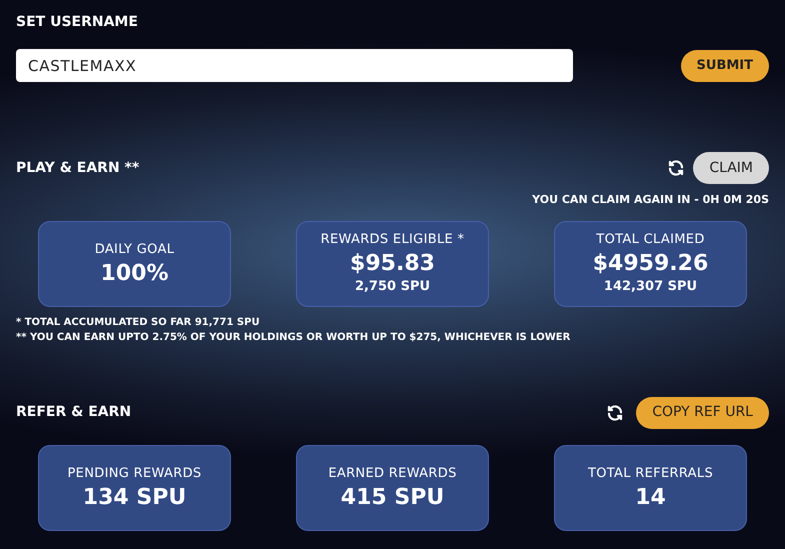 This screenshot has height=549, width=785. What do you see at coordinates (392, 474) in the screenshot?
I see `stat-label: EARNED REWARDS` at bounding box center [392, 474].